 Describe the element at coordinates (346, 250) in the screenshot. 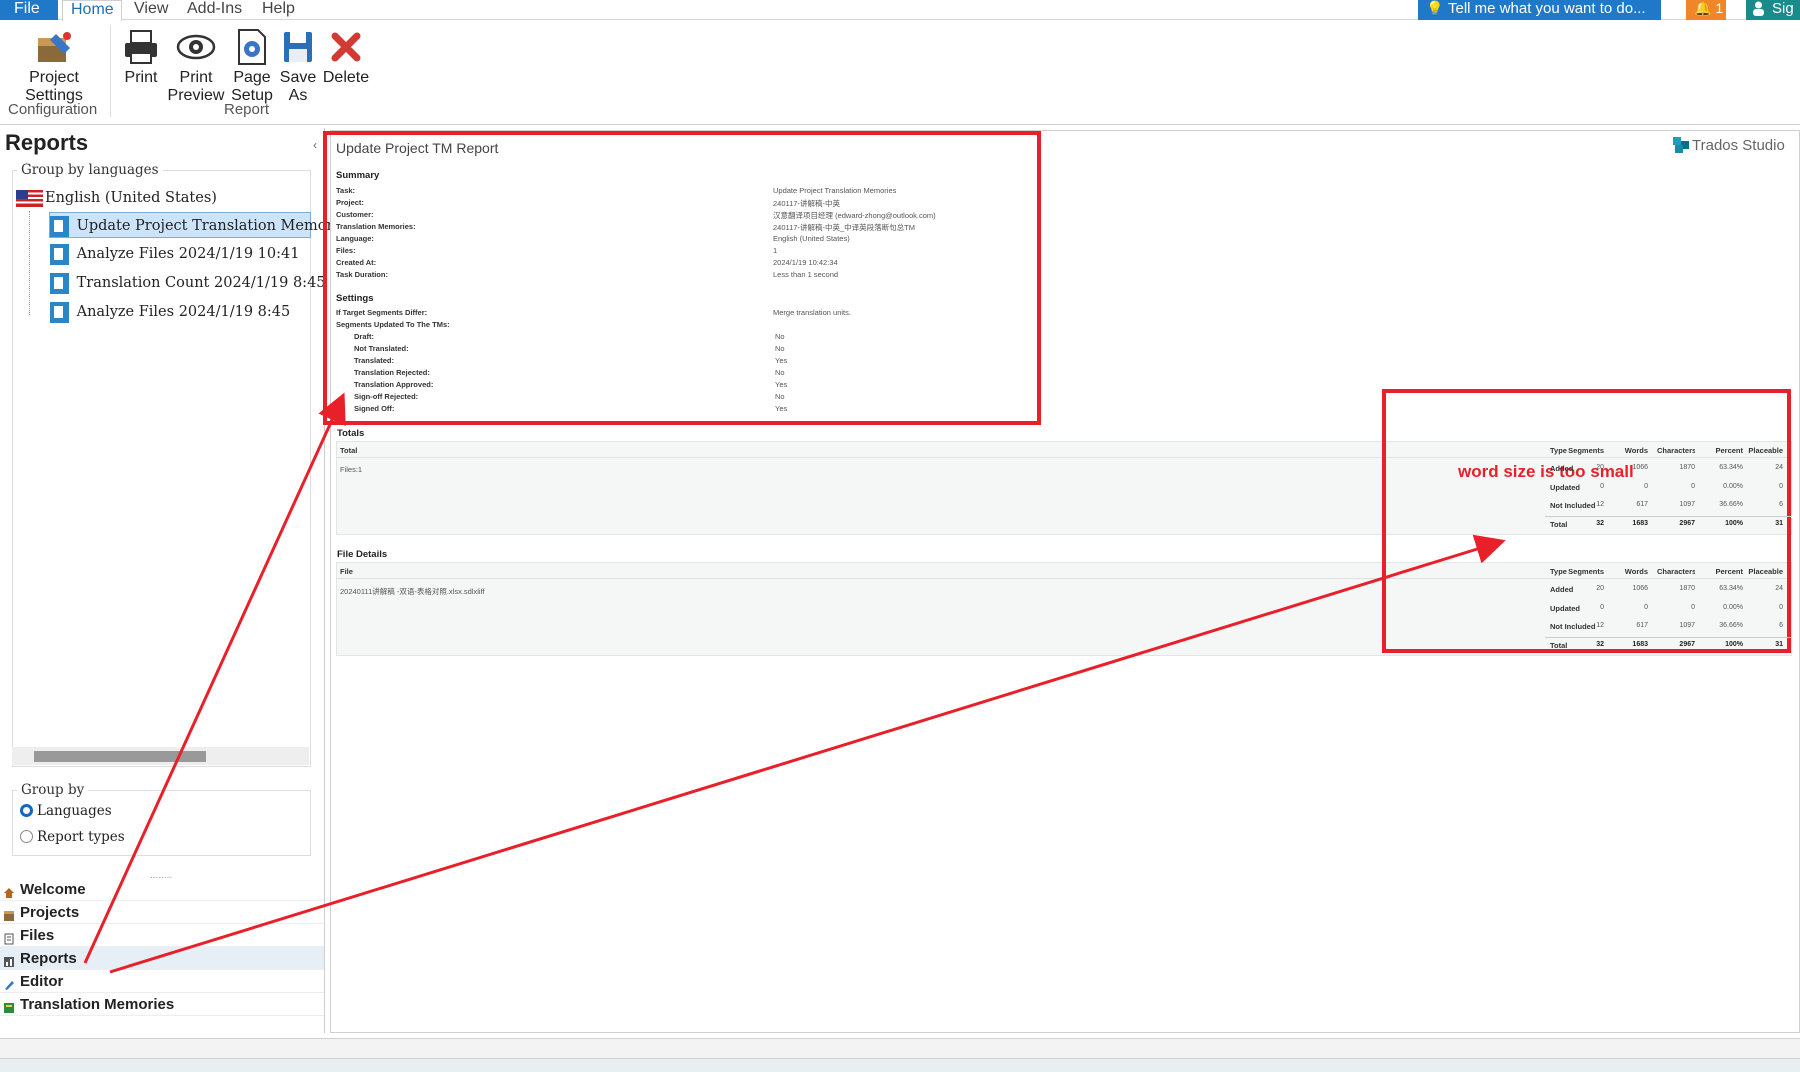

I see `summary-label: Files:` at that location.